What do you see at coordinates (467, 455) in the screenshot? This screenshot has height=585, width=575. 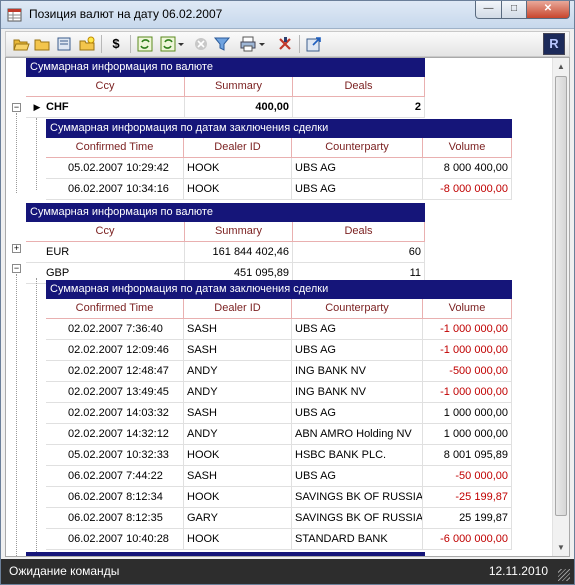 I see `cell-volume: 8 001 095,89` at bounding box center [467, 455].